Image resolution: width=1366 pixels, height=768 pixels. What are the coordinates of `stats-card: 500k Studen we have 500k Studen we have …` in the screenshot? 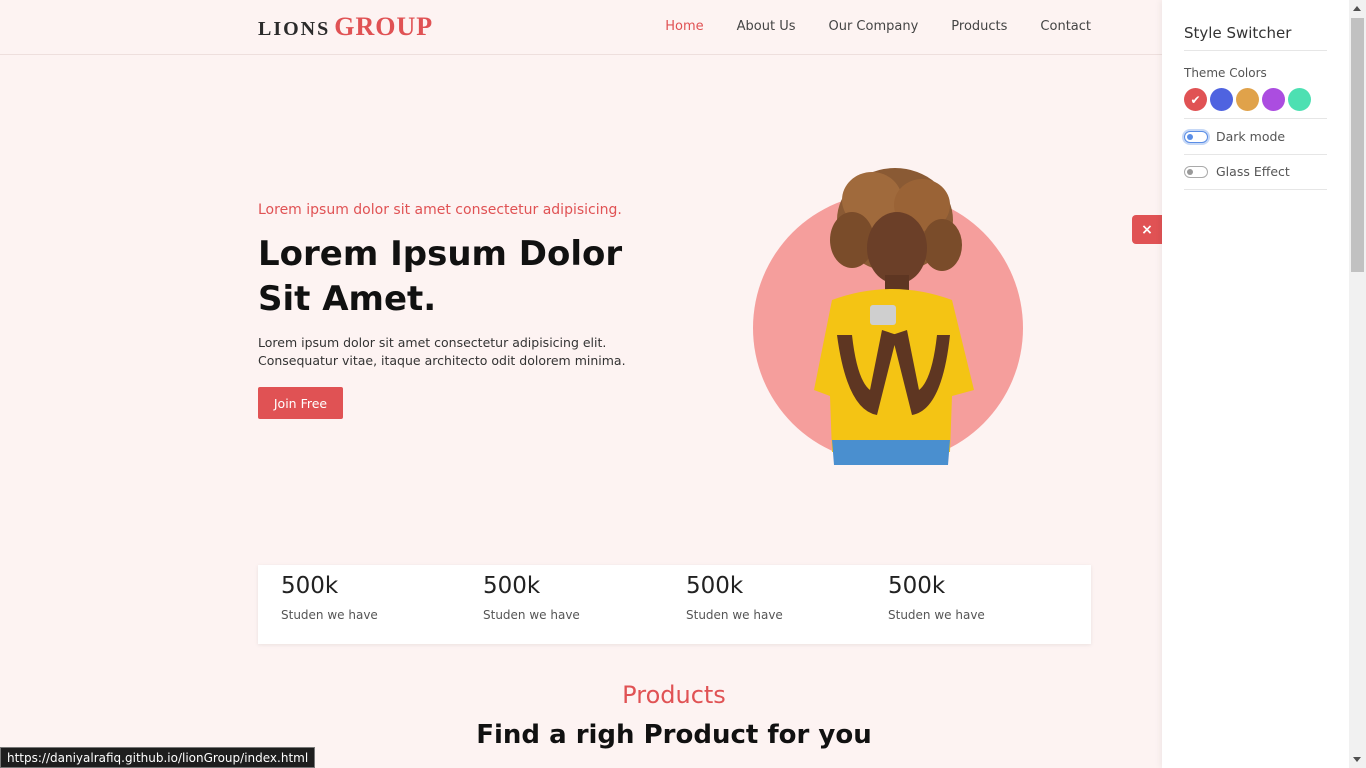 It's located at (674, 604).